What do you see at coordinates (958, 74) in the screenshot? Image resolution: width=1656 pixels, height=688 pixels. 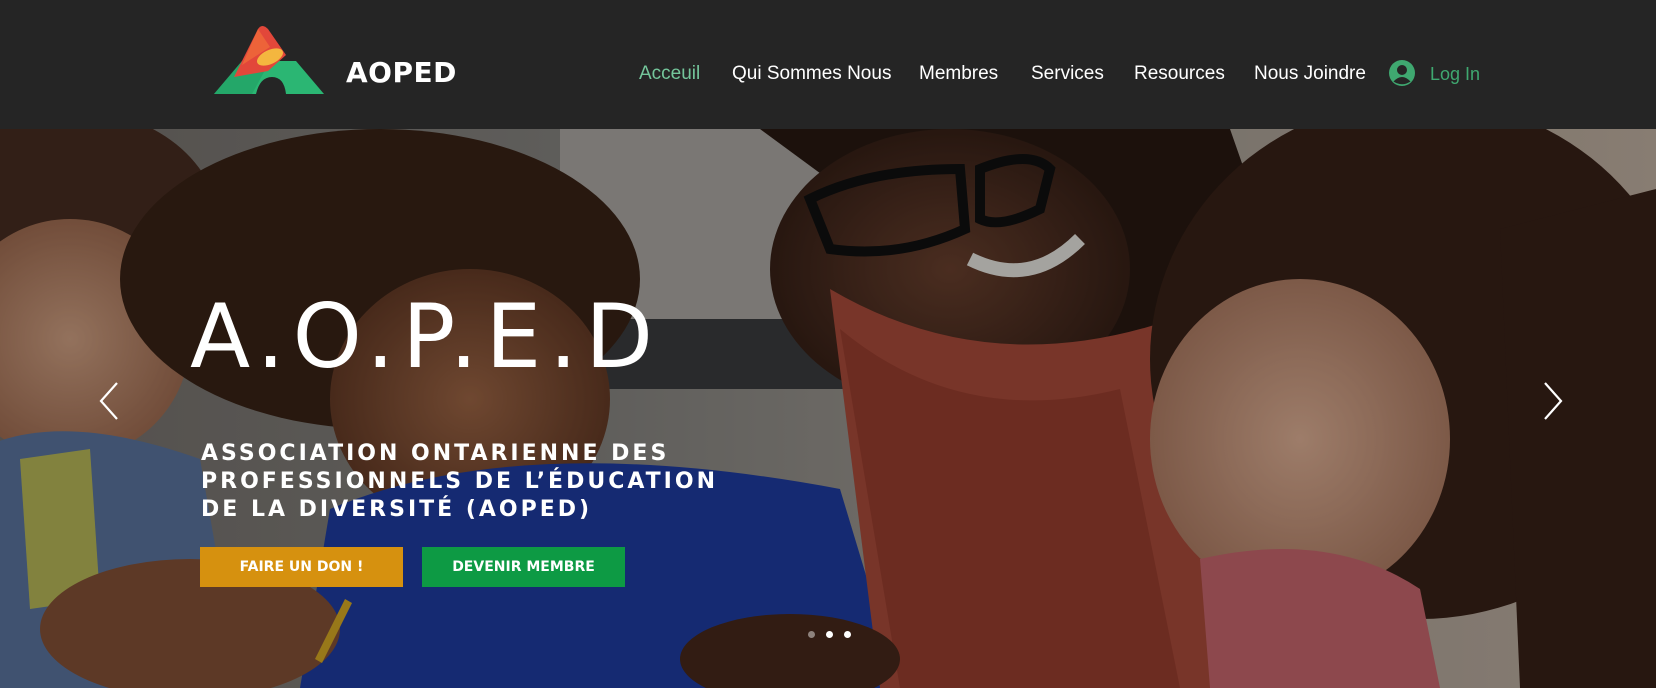 I see `nav-item-membres: Membres` at bounding box center [958, 74].